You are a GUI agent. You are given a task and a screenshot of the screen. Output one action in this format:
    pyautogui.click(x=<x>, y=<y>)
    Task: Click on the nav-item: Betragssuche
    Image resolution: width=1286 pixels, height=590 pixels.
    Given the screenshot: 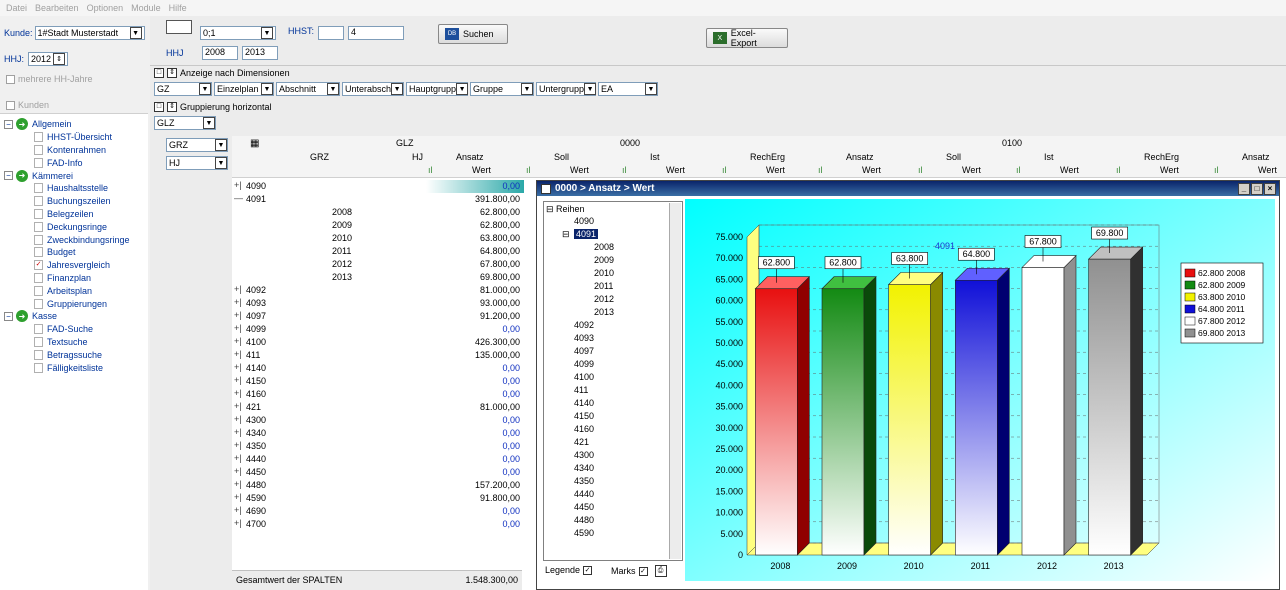 What is the action you would take?
    pyautogui.click(x=75, y=354)
    